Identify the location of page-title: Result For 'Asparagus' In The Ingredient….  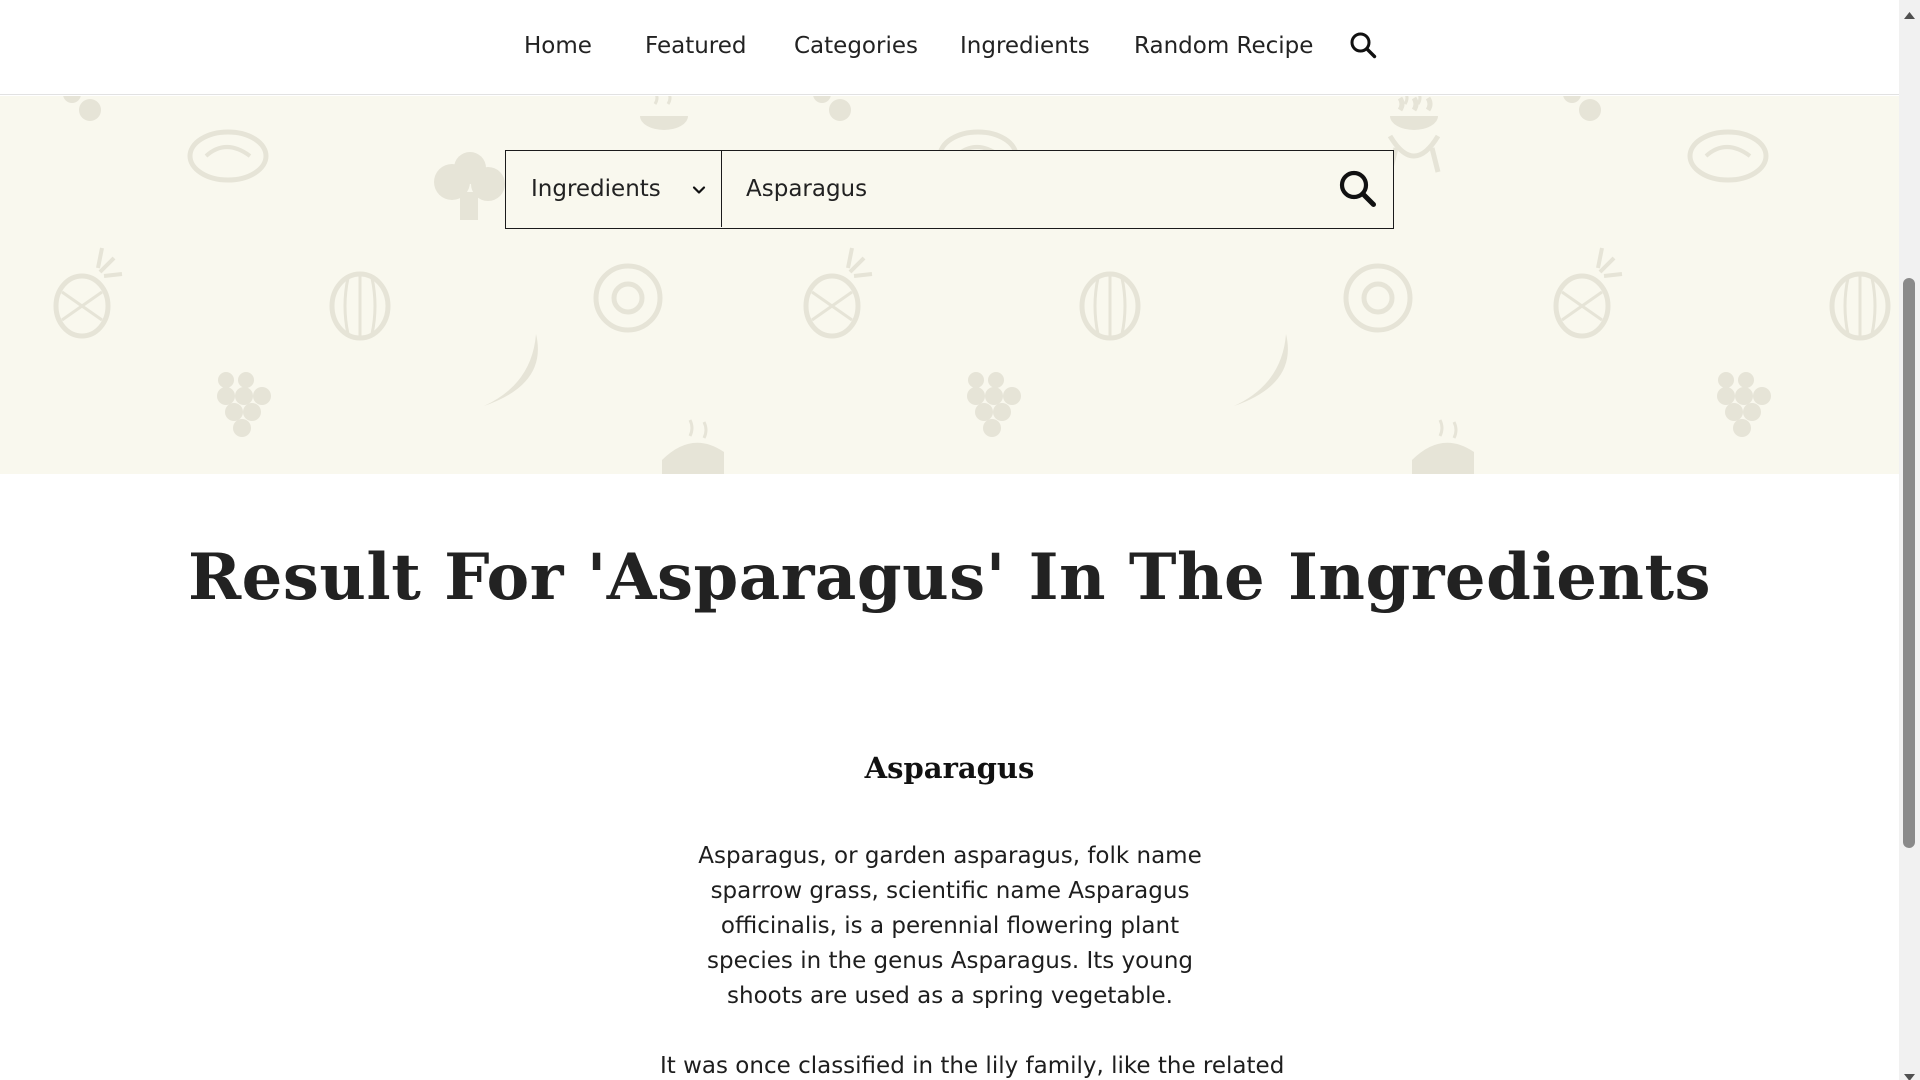
(949, 577).